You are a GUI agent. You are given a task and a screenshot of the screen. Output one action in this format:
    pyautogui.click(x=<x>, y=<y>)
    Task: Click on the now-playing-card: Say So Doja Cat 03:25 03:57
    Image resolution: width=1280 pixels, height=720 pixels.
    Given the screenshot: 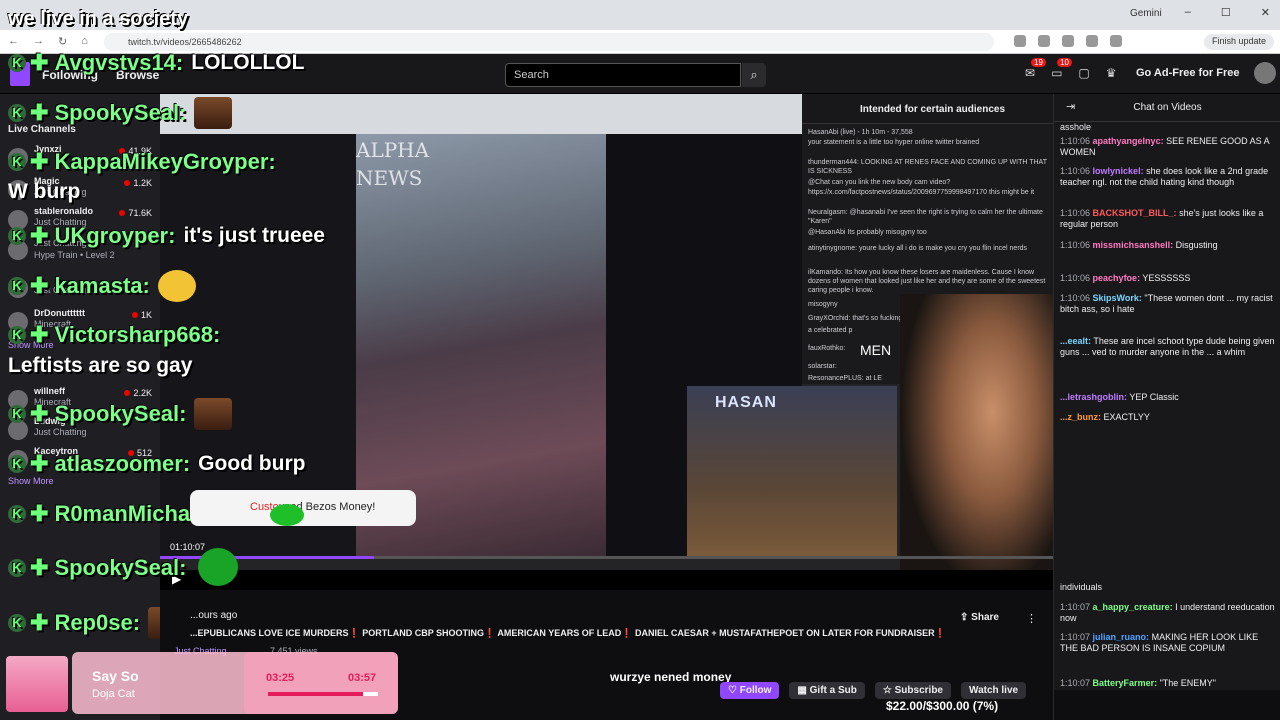 What is the action you would take?
    pyautogui.click(x=235, y=683)
    